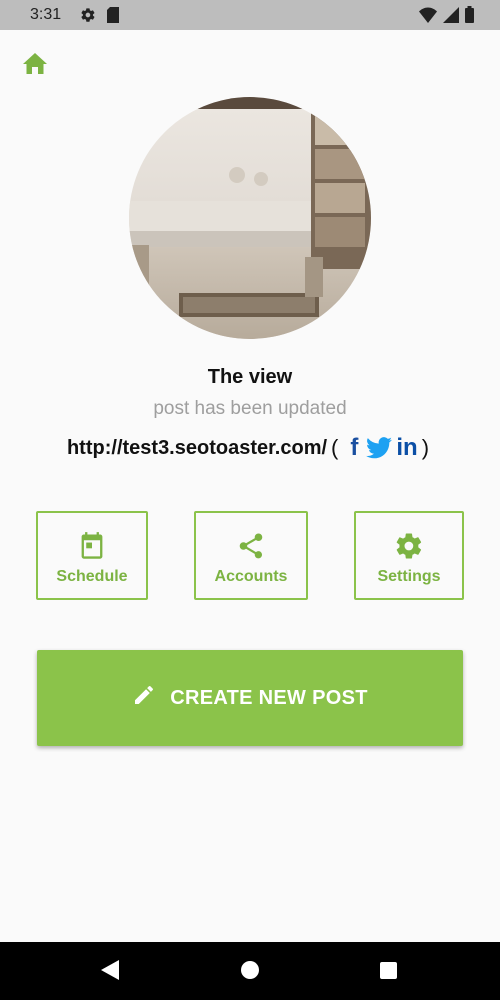 This screenshot has width=500, height=1000. Describe the element at coordinates (335, 447) in the screenshot. I see `paren-open: (` at that location.